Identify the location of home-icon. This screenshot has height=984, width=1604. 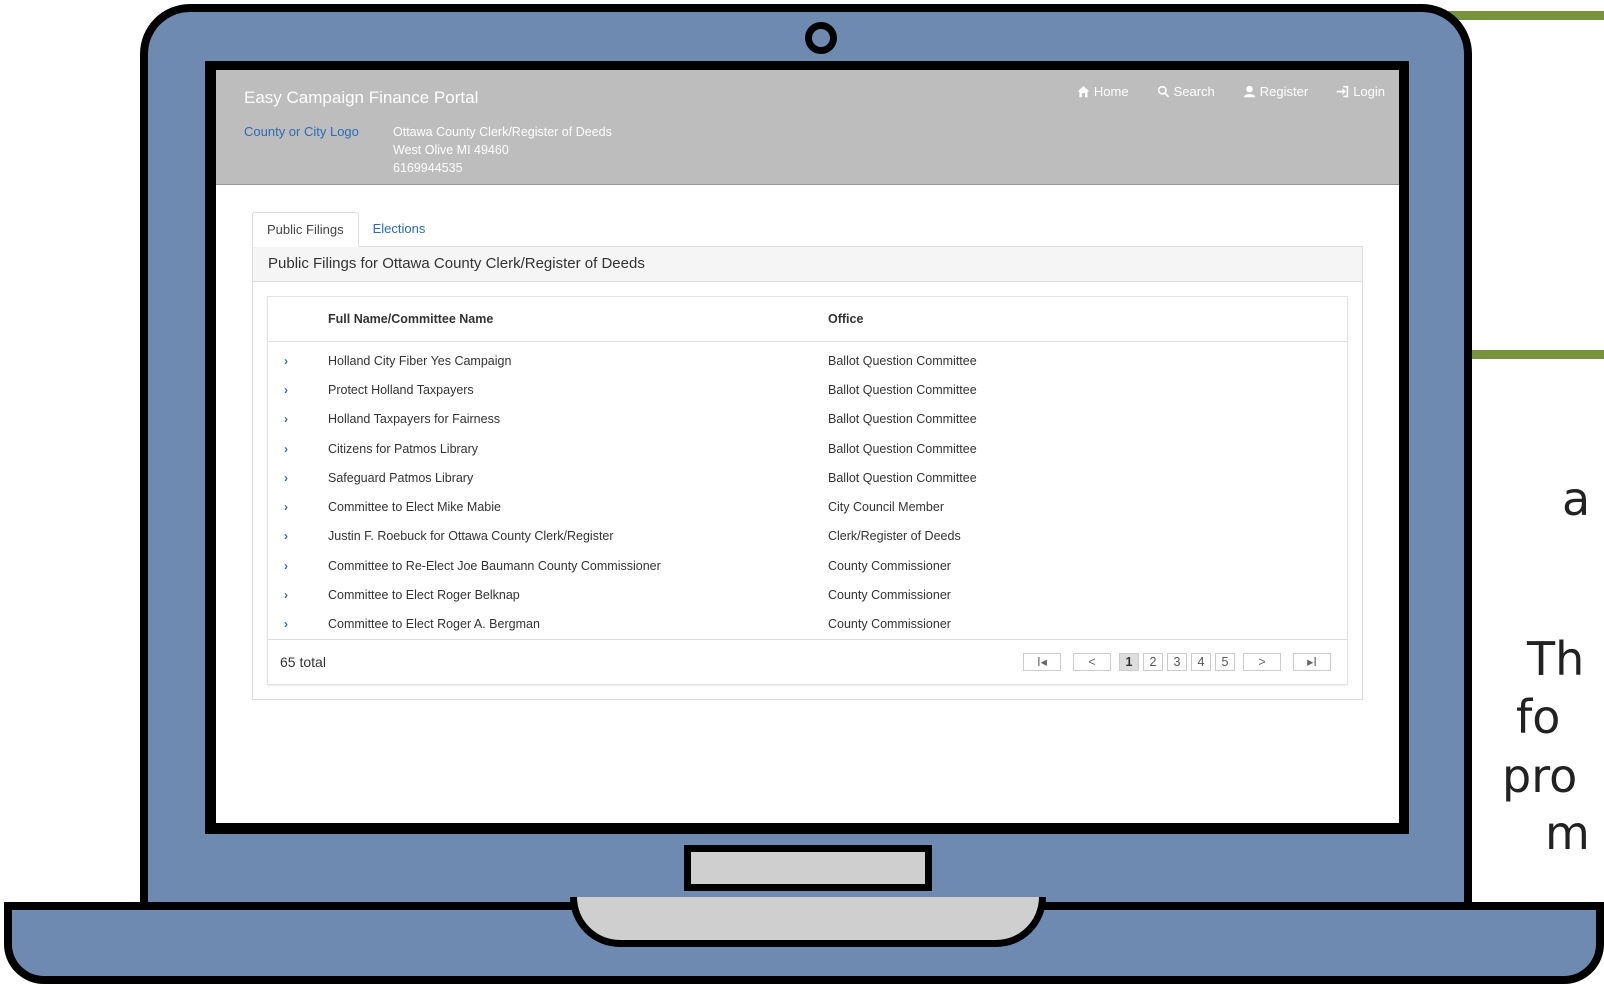
(1083, 91).